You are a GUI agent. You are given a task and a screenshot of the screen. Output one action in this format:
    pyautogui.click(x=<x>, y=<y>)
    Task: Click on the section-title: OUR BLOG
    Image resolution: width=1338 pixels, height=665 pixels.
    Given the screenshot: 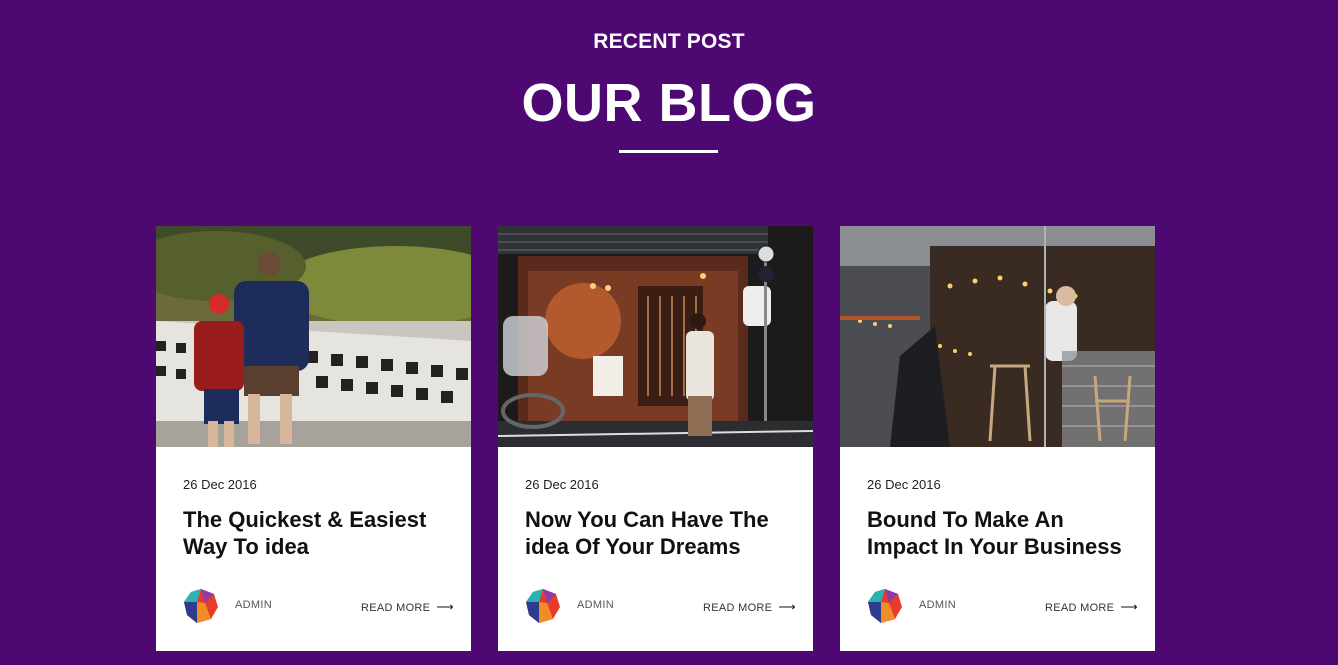 What is the action you would take?
    pyautogui.click(x=669, y=103)
    